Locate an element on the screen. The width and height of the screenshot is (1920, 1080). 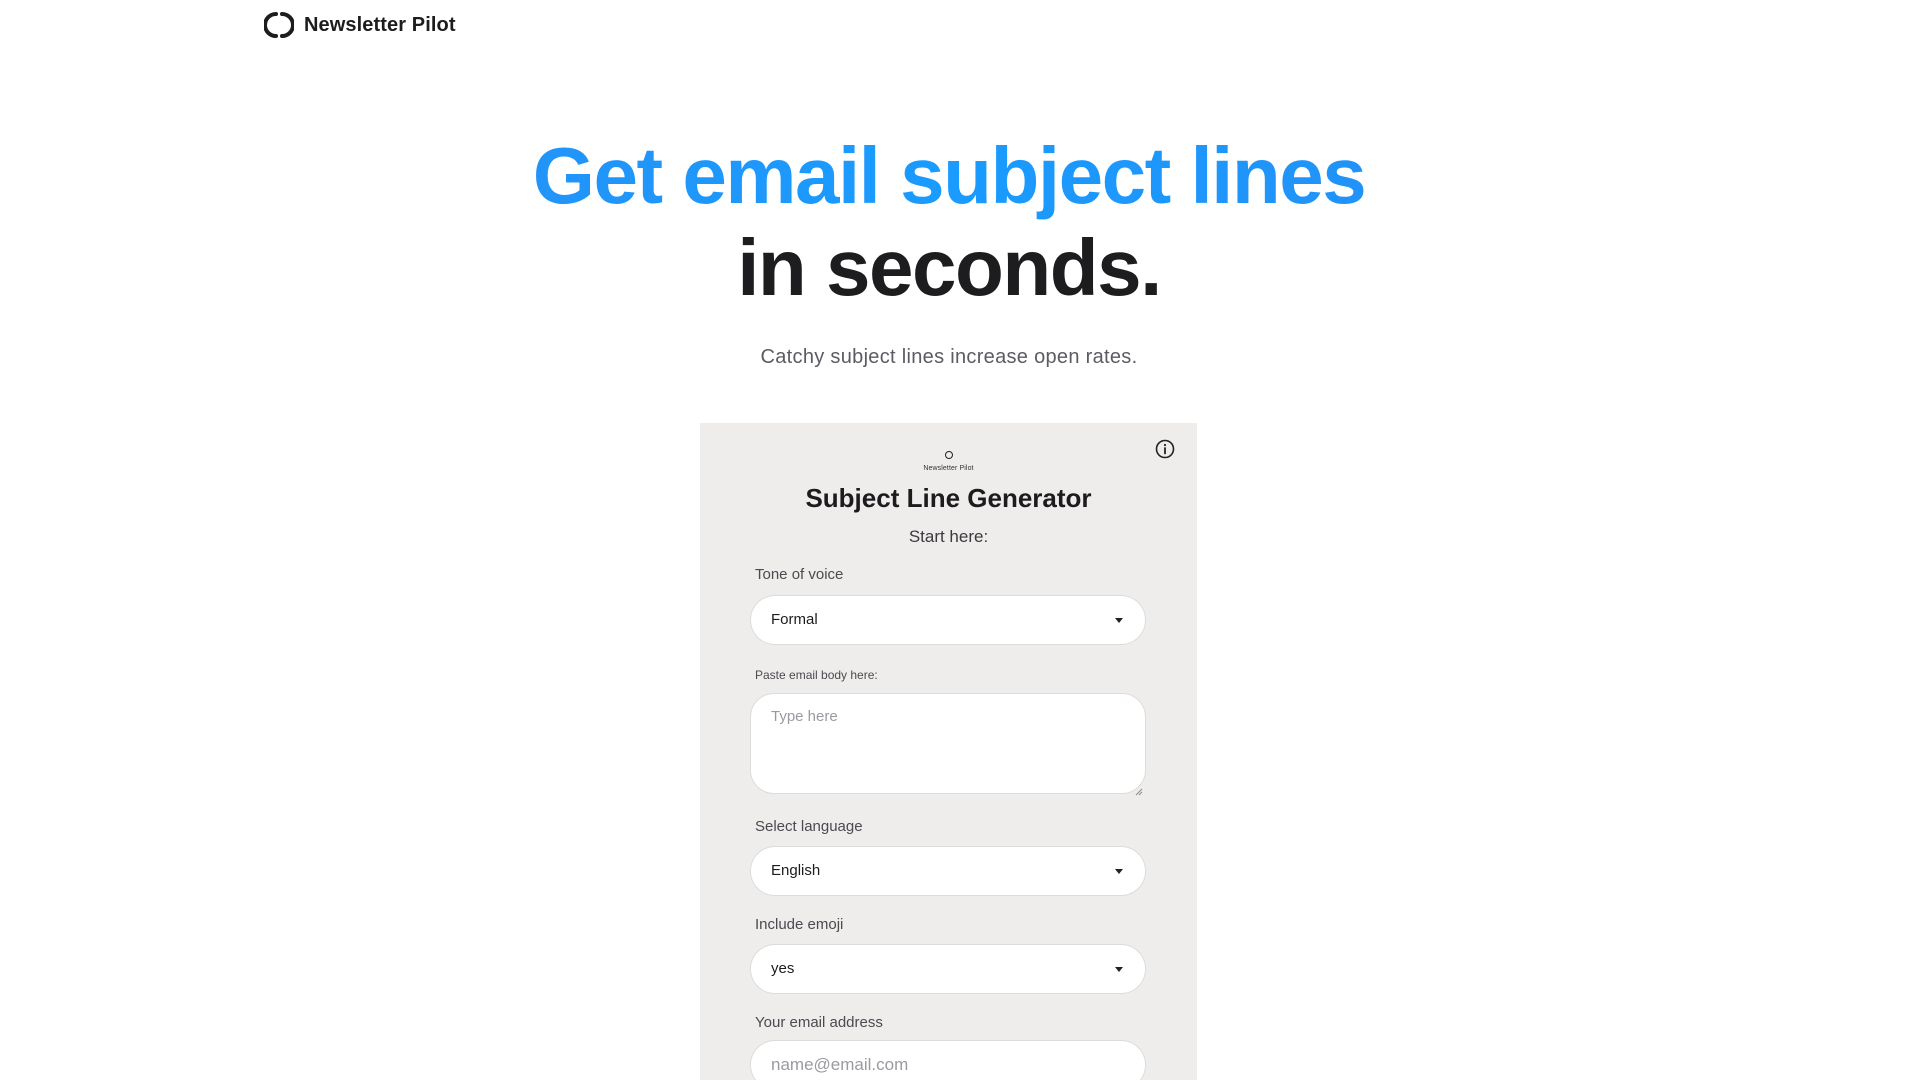
language-label: Select language is located at coordinates (809, 826).